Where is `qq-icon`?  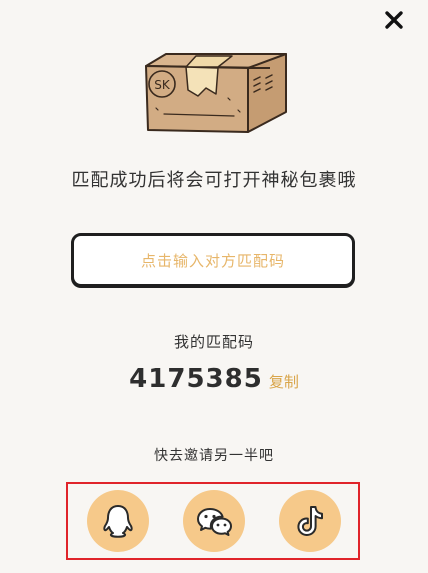
qq-icon is located at coordinates (118, 521).